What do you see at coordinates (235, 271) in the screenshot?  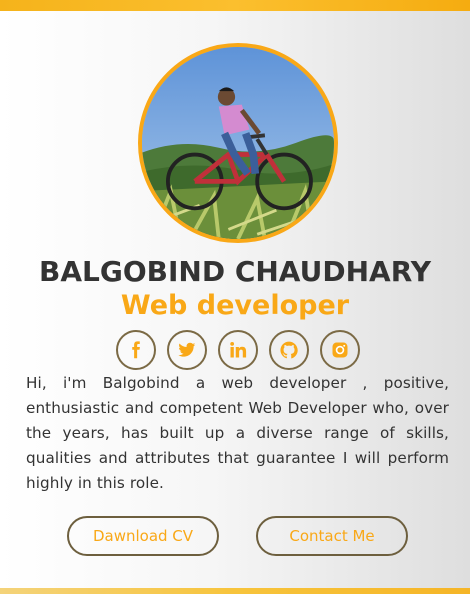 I see `profile-name: BALGOBIND CHAUDHARY` at bounding box center [235, 271].